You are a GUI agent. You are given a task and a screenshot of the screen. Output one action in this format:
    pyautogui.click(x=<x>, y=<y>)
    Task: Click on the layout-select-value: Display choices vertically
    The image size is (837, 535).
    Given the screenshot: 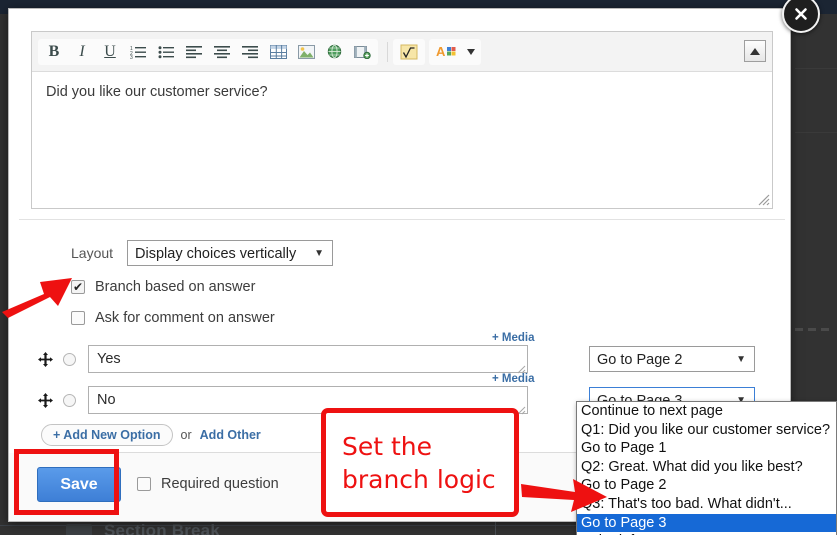 What is the action you would take?
    pyautogui.click(x=216, y=254)
    